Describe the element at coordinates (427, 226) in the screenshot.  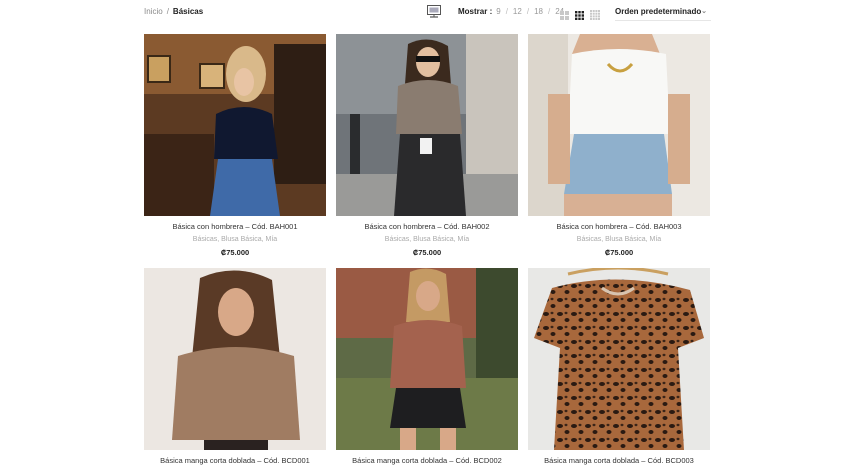
I see `product-title: Básica con hombrera – Cód. BAH002` at that location.